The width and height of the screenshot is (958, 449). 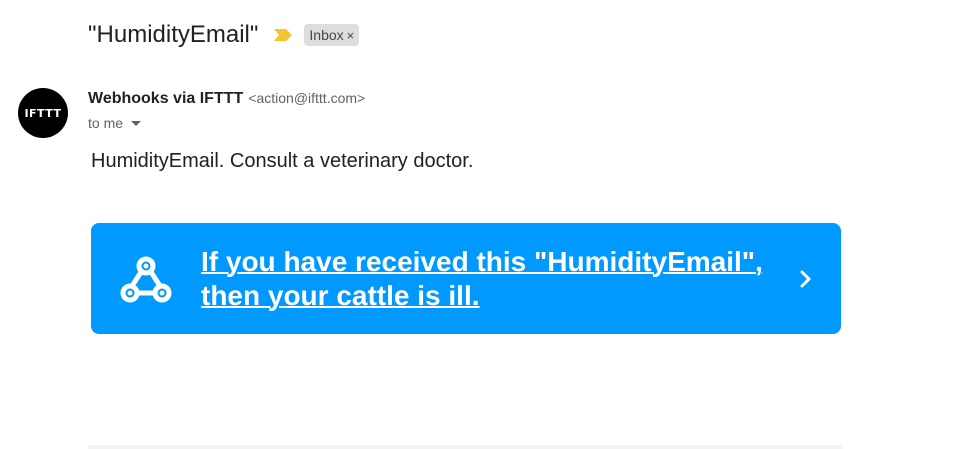 I want to click on email-subject: "HumidityEmail", so click(x=173, y=34).